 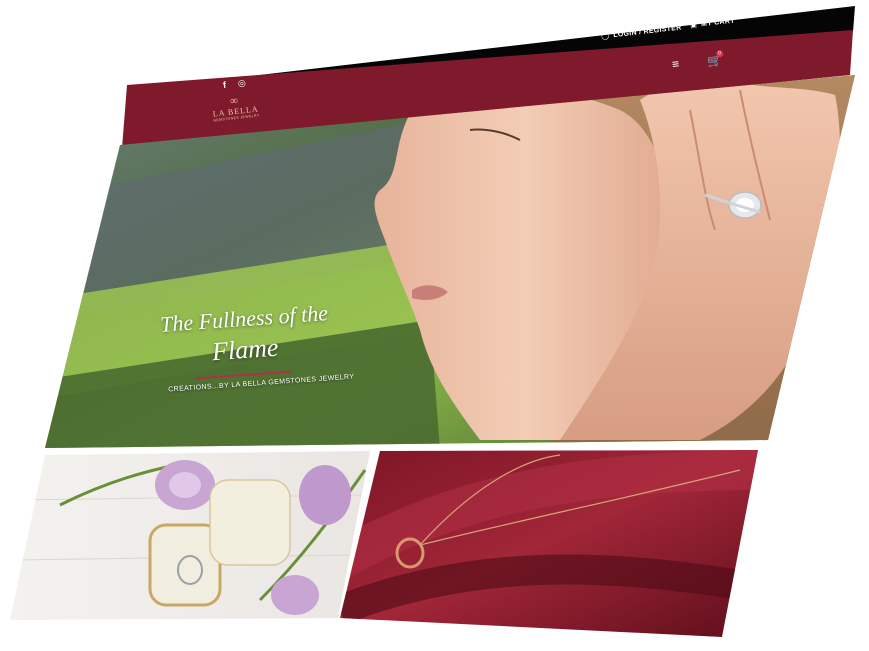 I want to click on hero-title-line2: Flame, so click(x=245, y=349).